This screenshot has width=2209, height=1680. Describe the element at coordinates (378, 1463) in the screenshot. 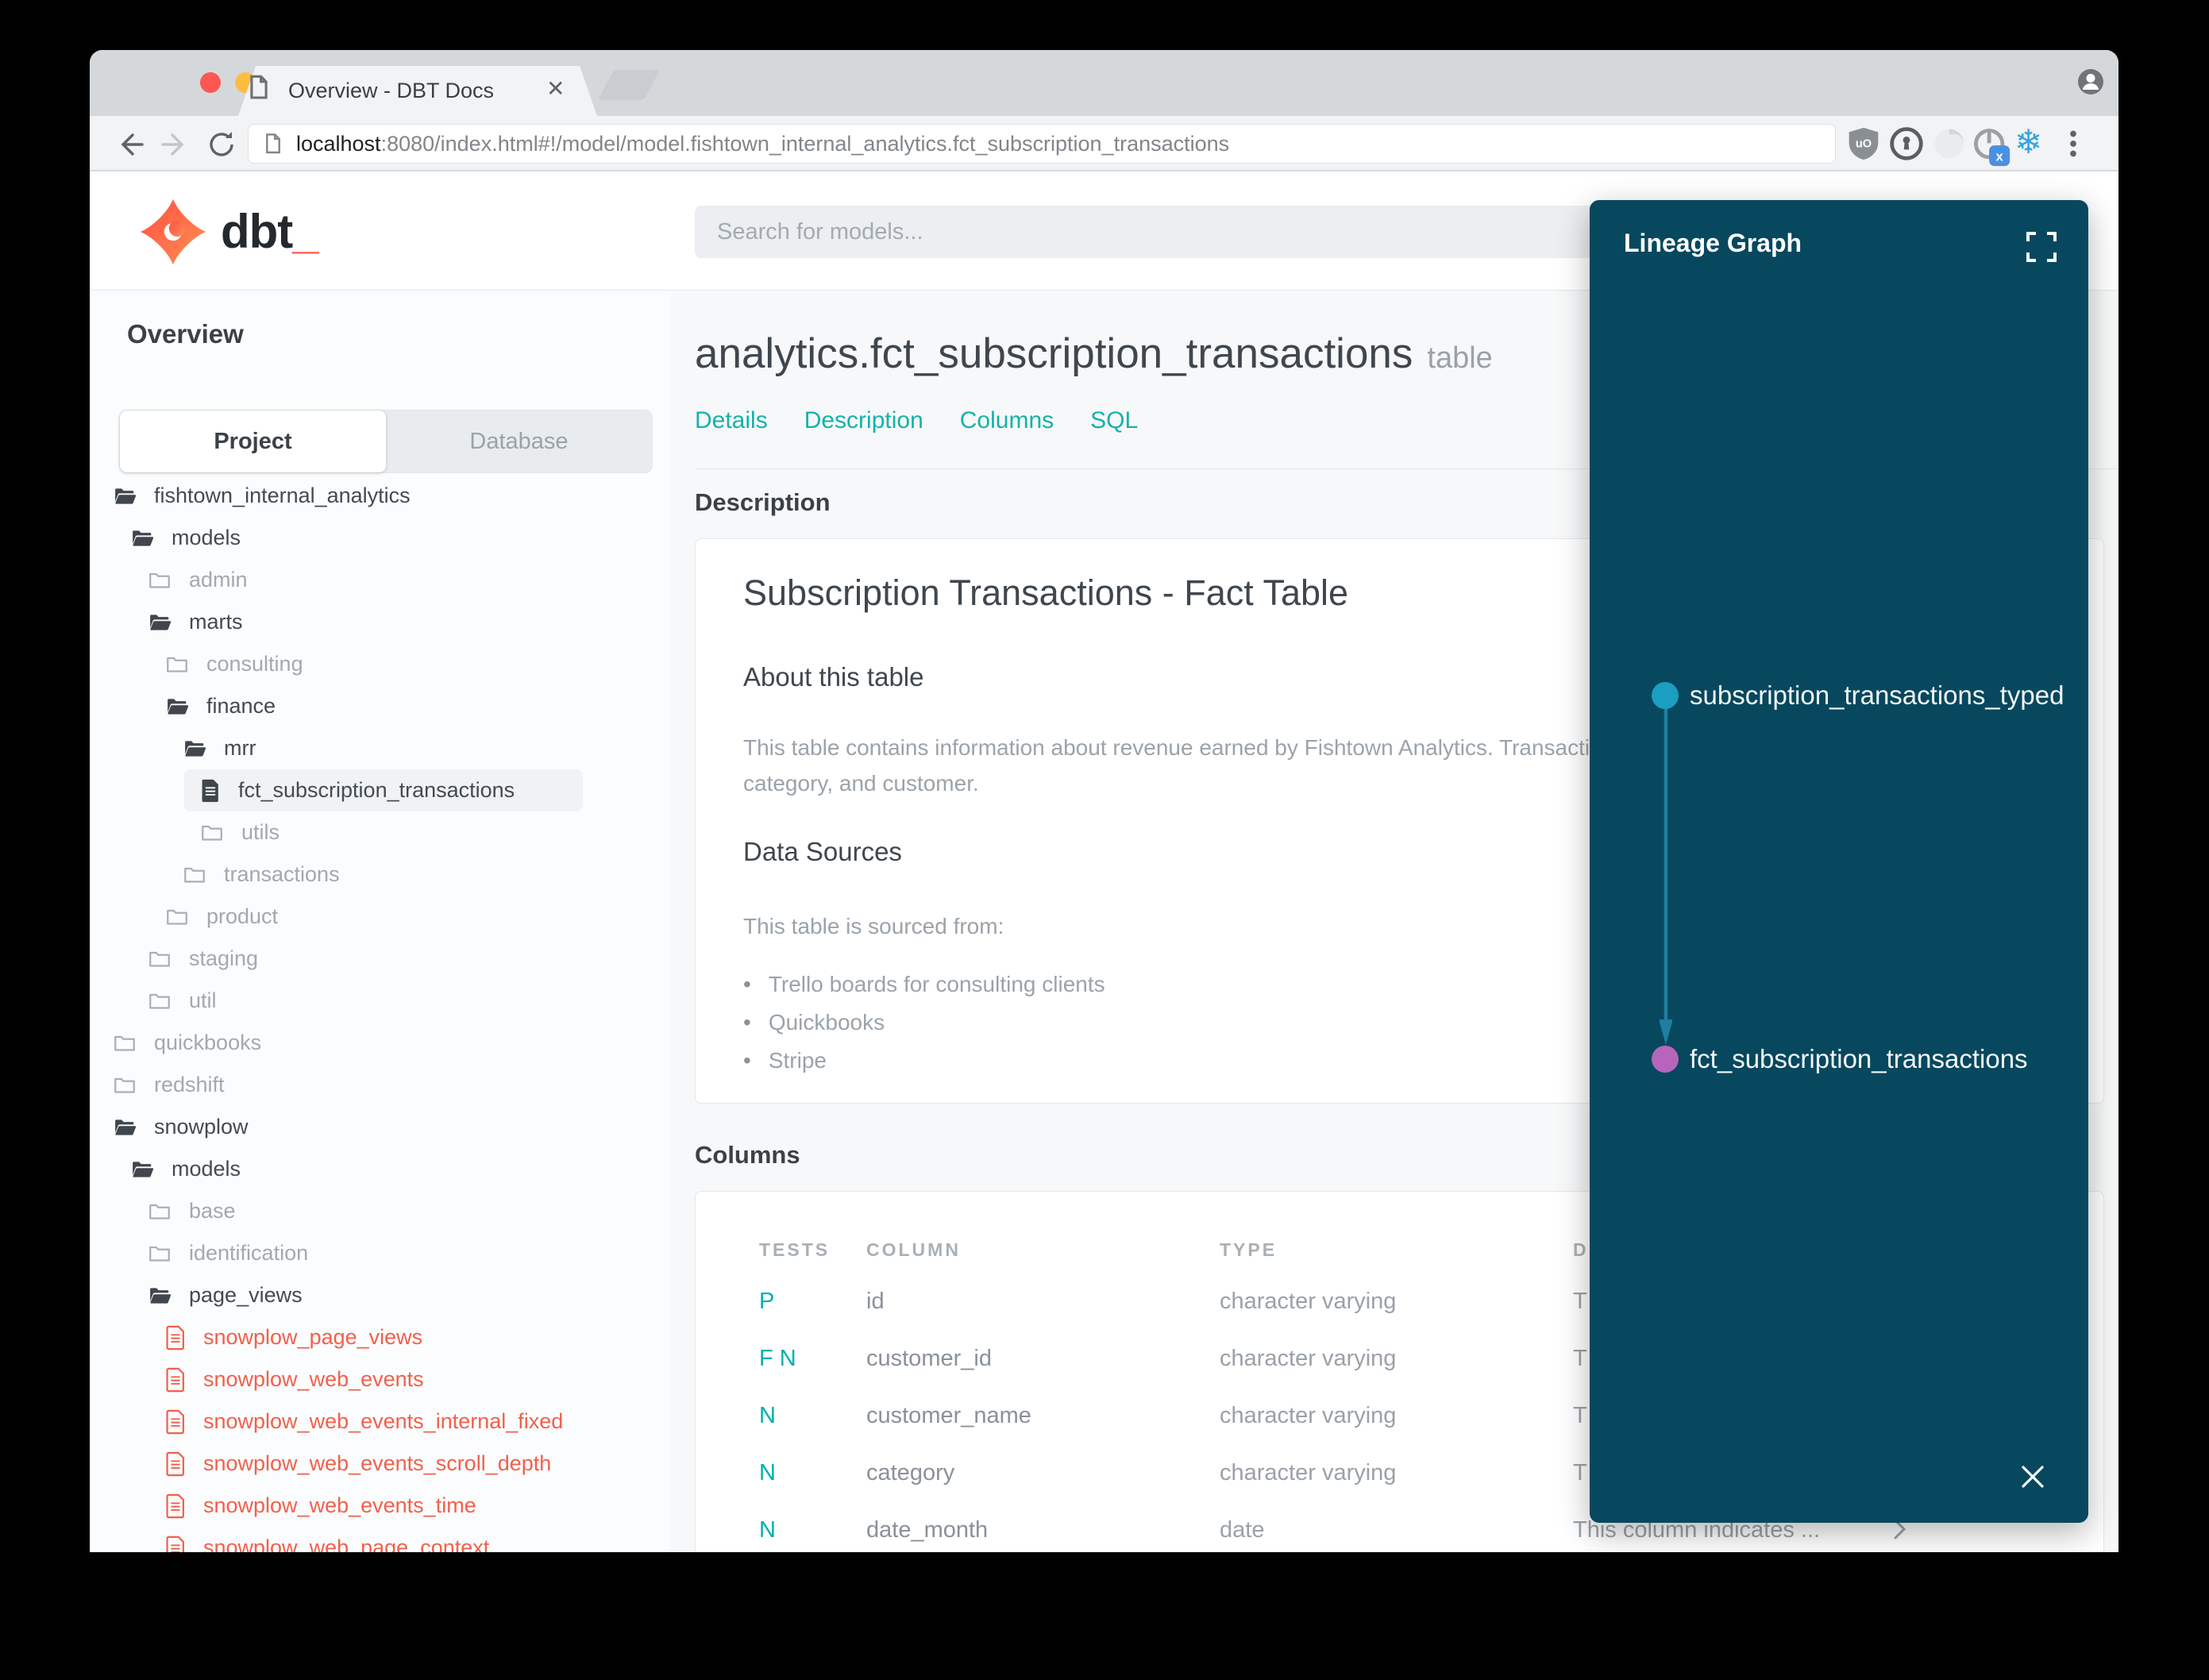

I see `tree-item-label: snowplow_web_events_scroll_depth` at that location.